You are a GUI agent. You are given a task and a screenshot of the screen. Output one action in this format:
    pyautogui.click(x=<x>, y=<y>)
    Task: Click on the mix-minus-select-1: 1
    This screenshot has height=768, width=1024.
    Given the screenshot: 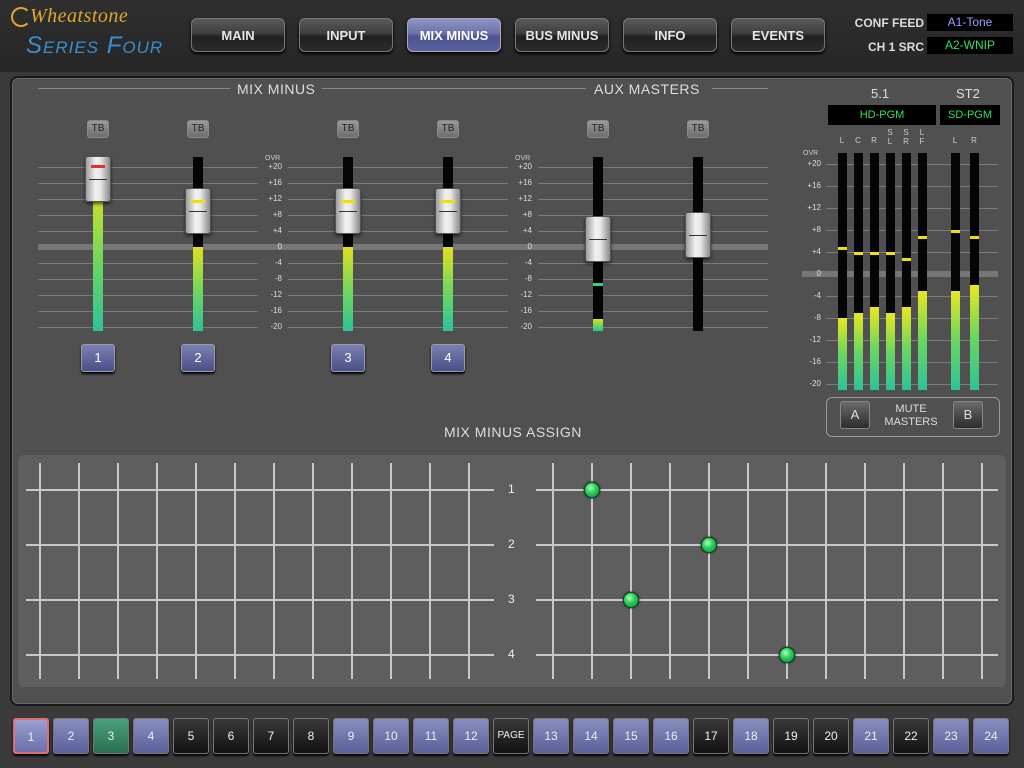 What is the action you would take?
    pyautogui.click(x=98, y=358)
    